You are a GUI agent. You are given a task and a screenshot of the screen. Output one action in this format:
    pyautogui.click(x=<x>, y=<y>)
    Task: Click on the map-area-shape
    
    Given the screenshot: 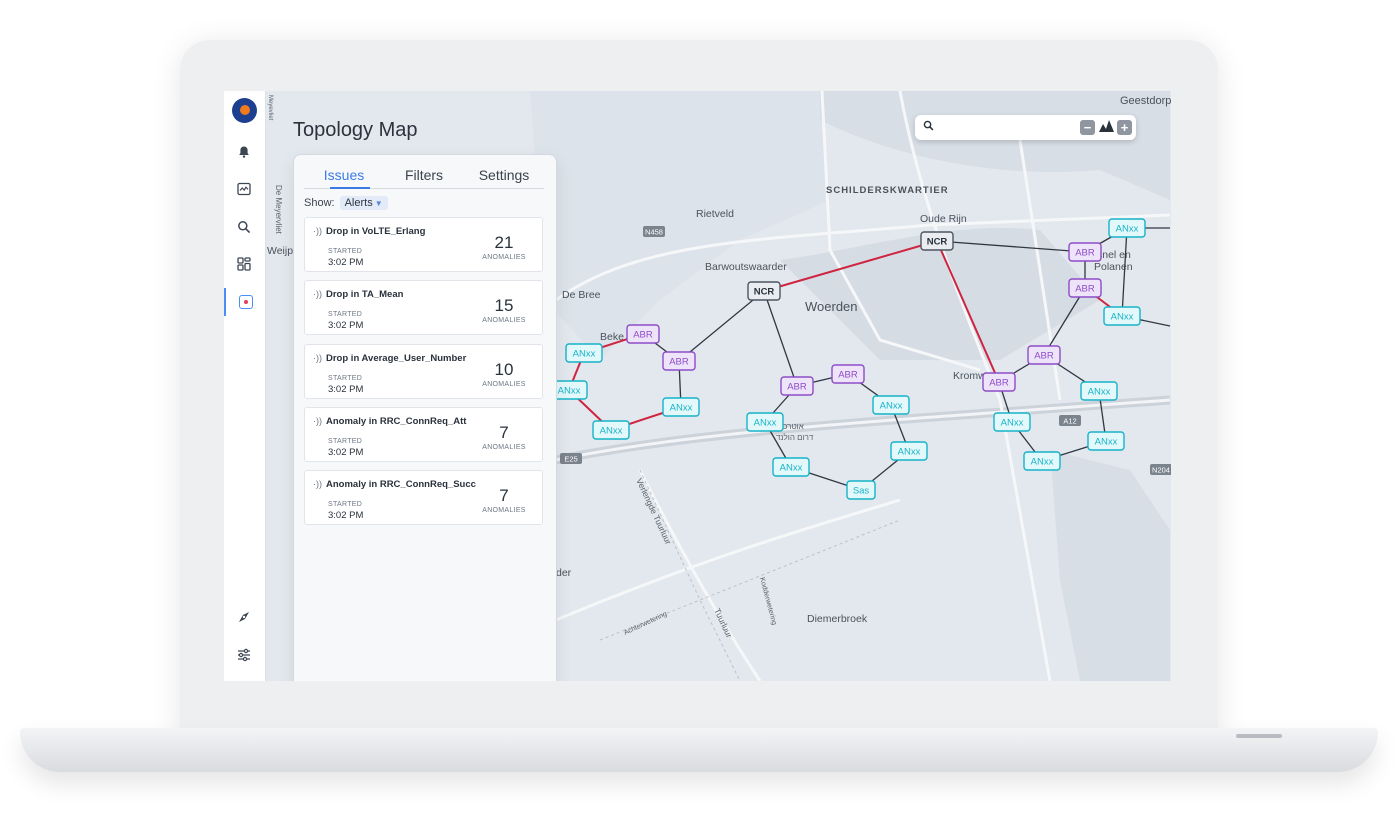 What is the action you would take?
    pyautogui.click(x=680, y=225)
    